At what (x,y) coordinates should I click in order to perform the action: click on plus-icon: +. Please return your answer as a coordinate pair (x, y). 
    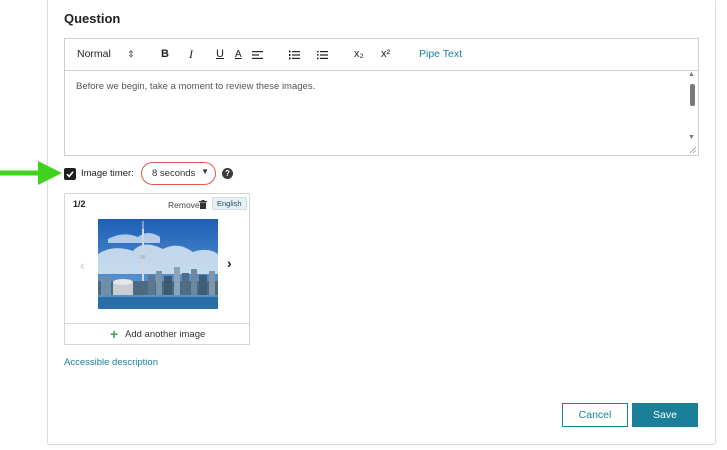
    Looking at the image, I should click on (114, 334).